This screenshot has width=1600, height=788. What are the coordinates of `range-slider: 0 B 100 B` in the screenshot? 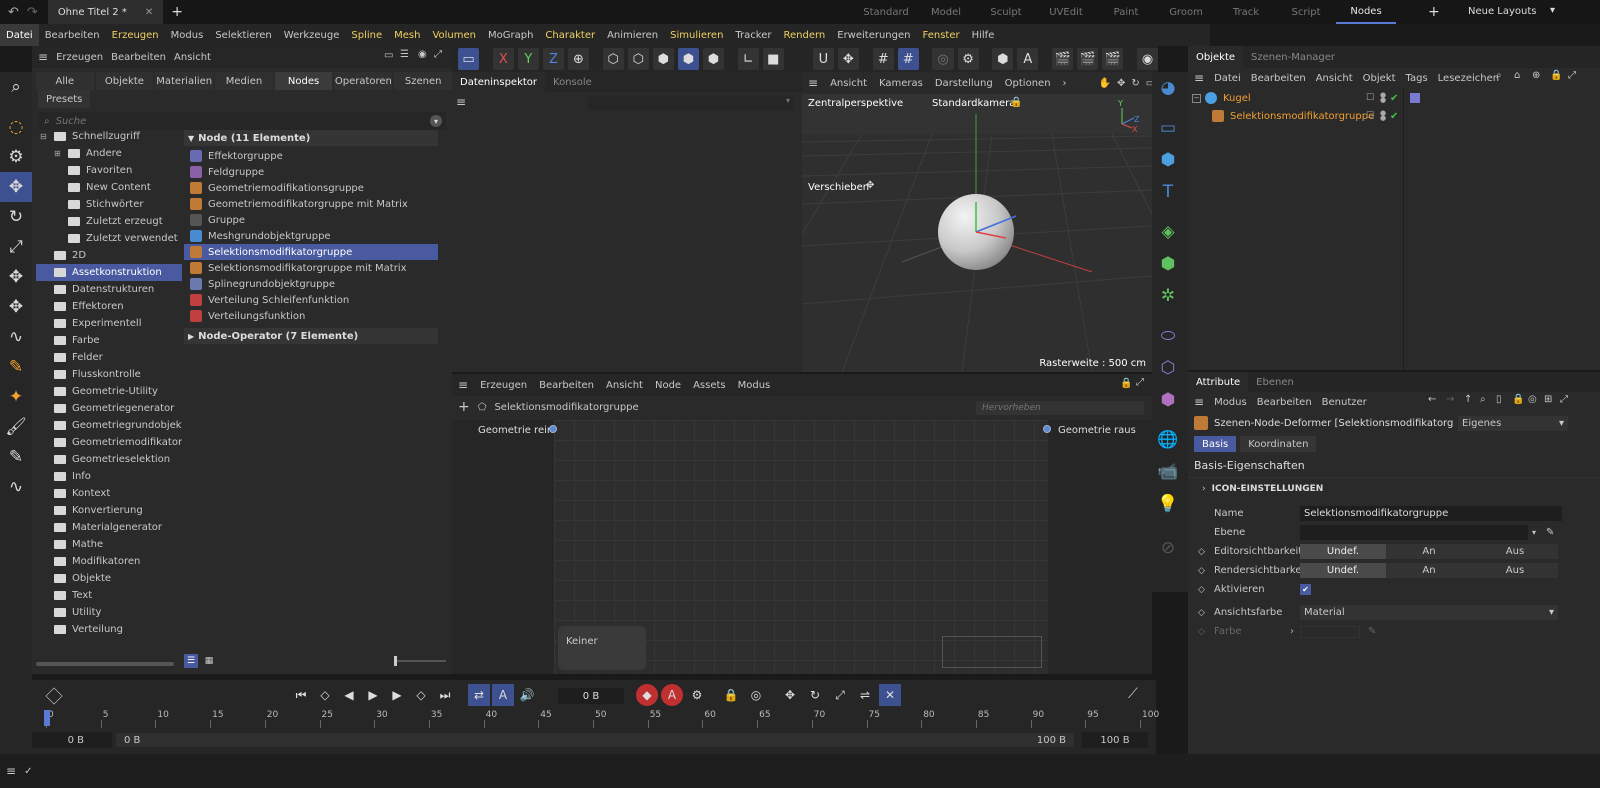 It's located at (595, 740).